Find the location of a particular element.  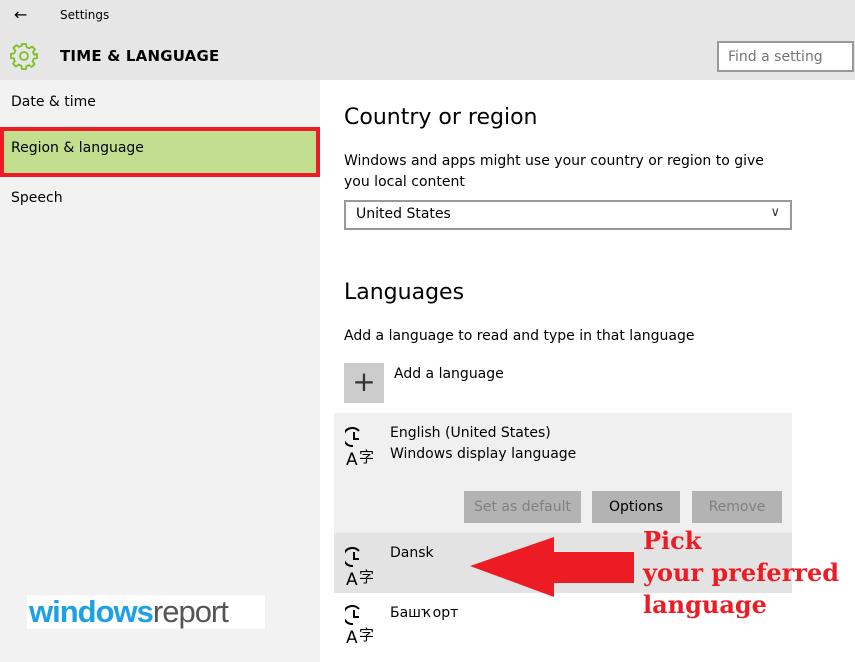

language-name: English (United States) is located at coordinates (470, 433).